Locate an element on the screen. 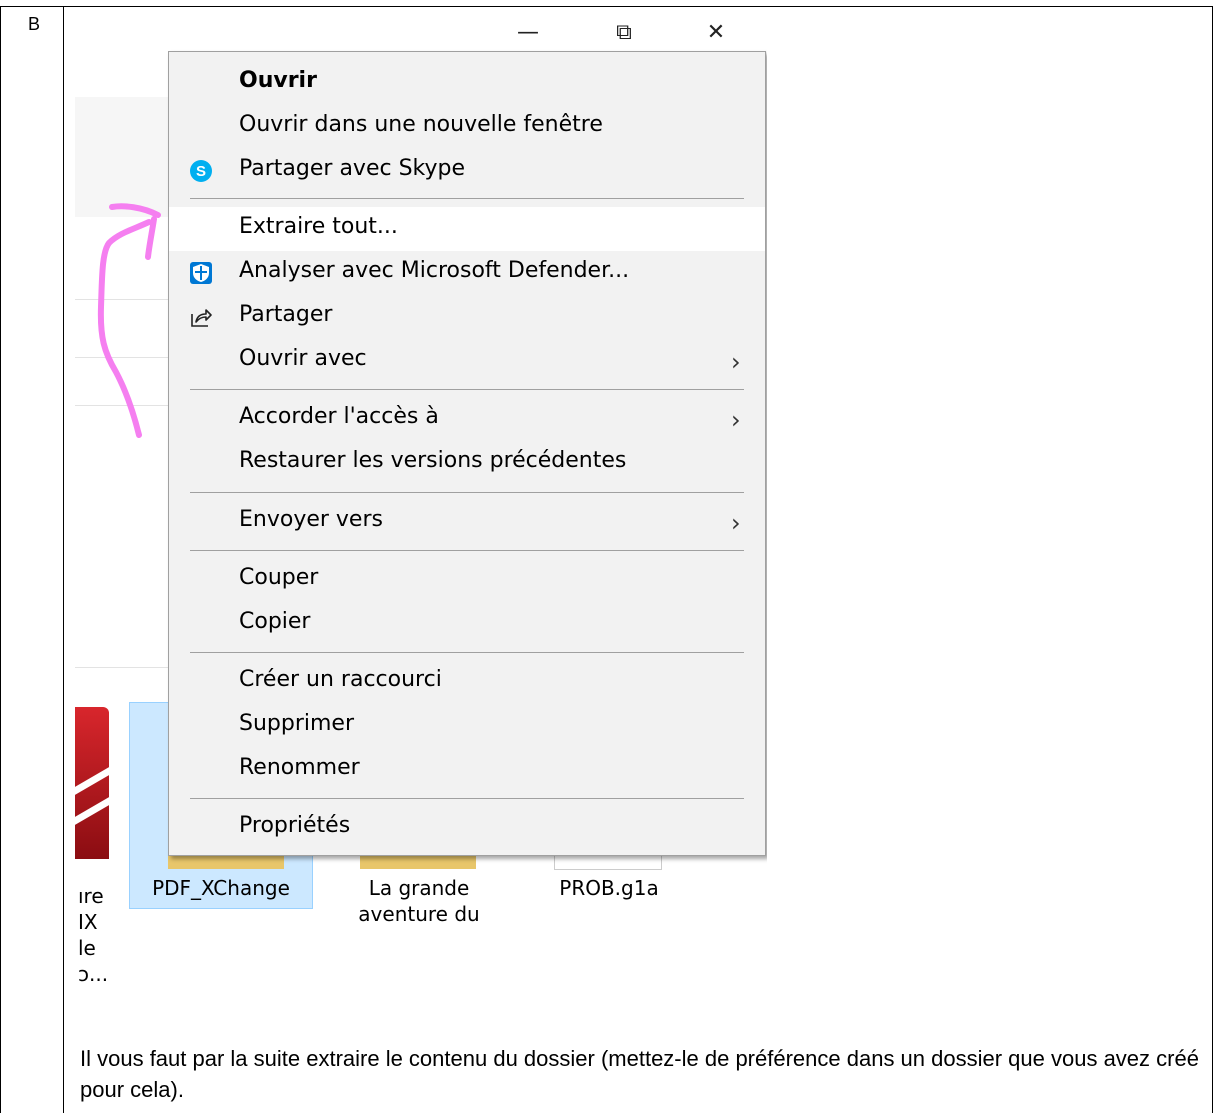  menu-item-rename: Renommer is located at coordinates (467, 770).